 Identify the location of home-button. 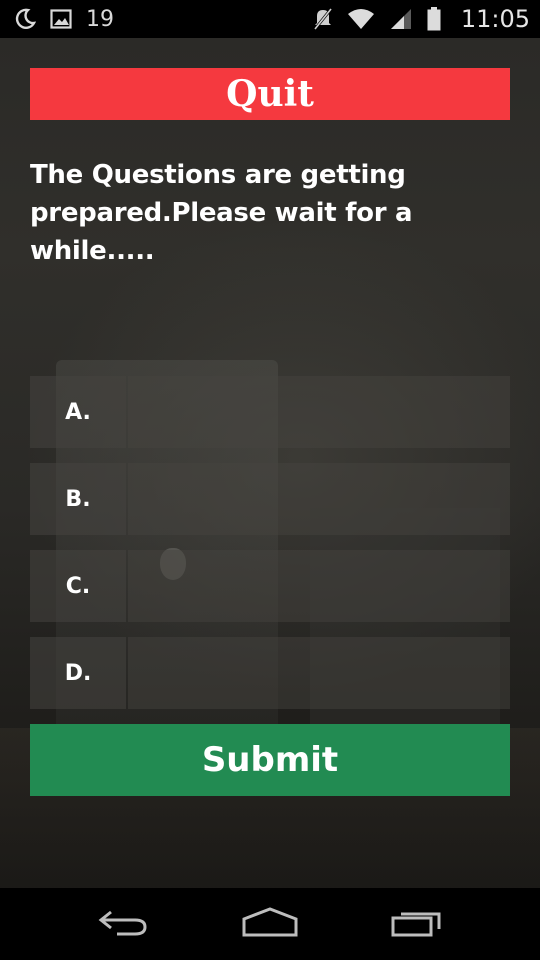
(270, 924).